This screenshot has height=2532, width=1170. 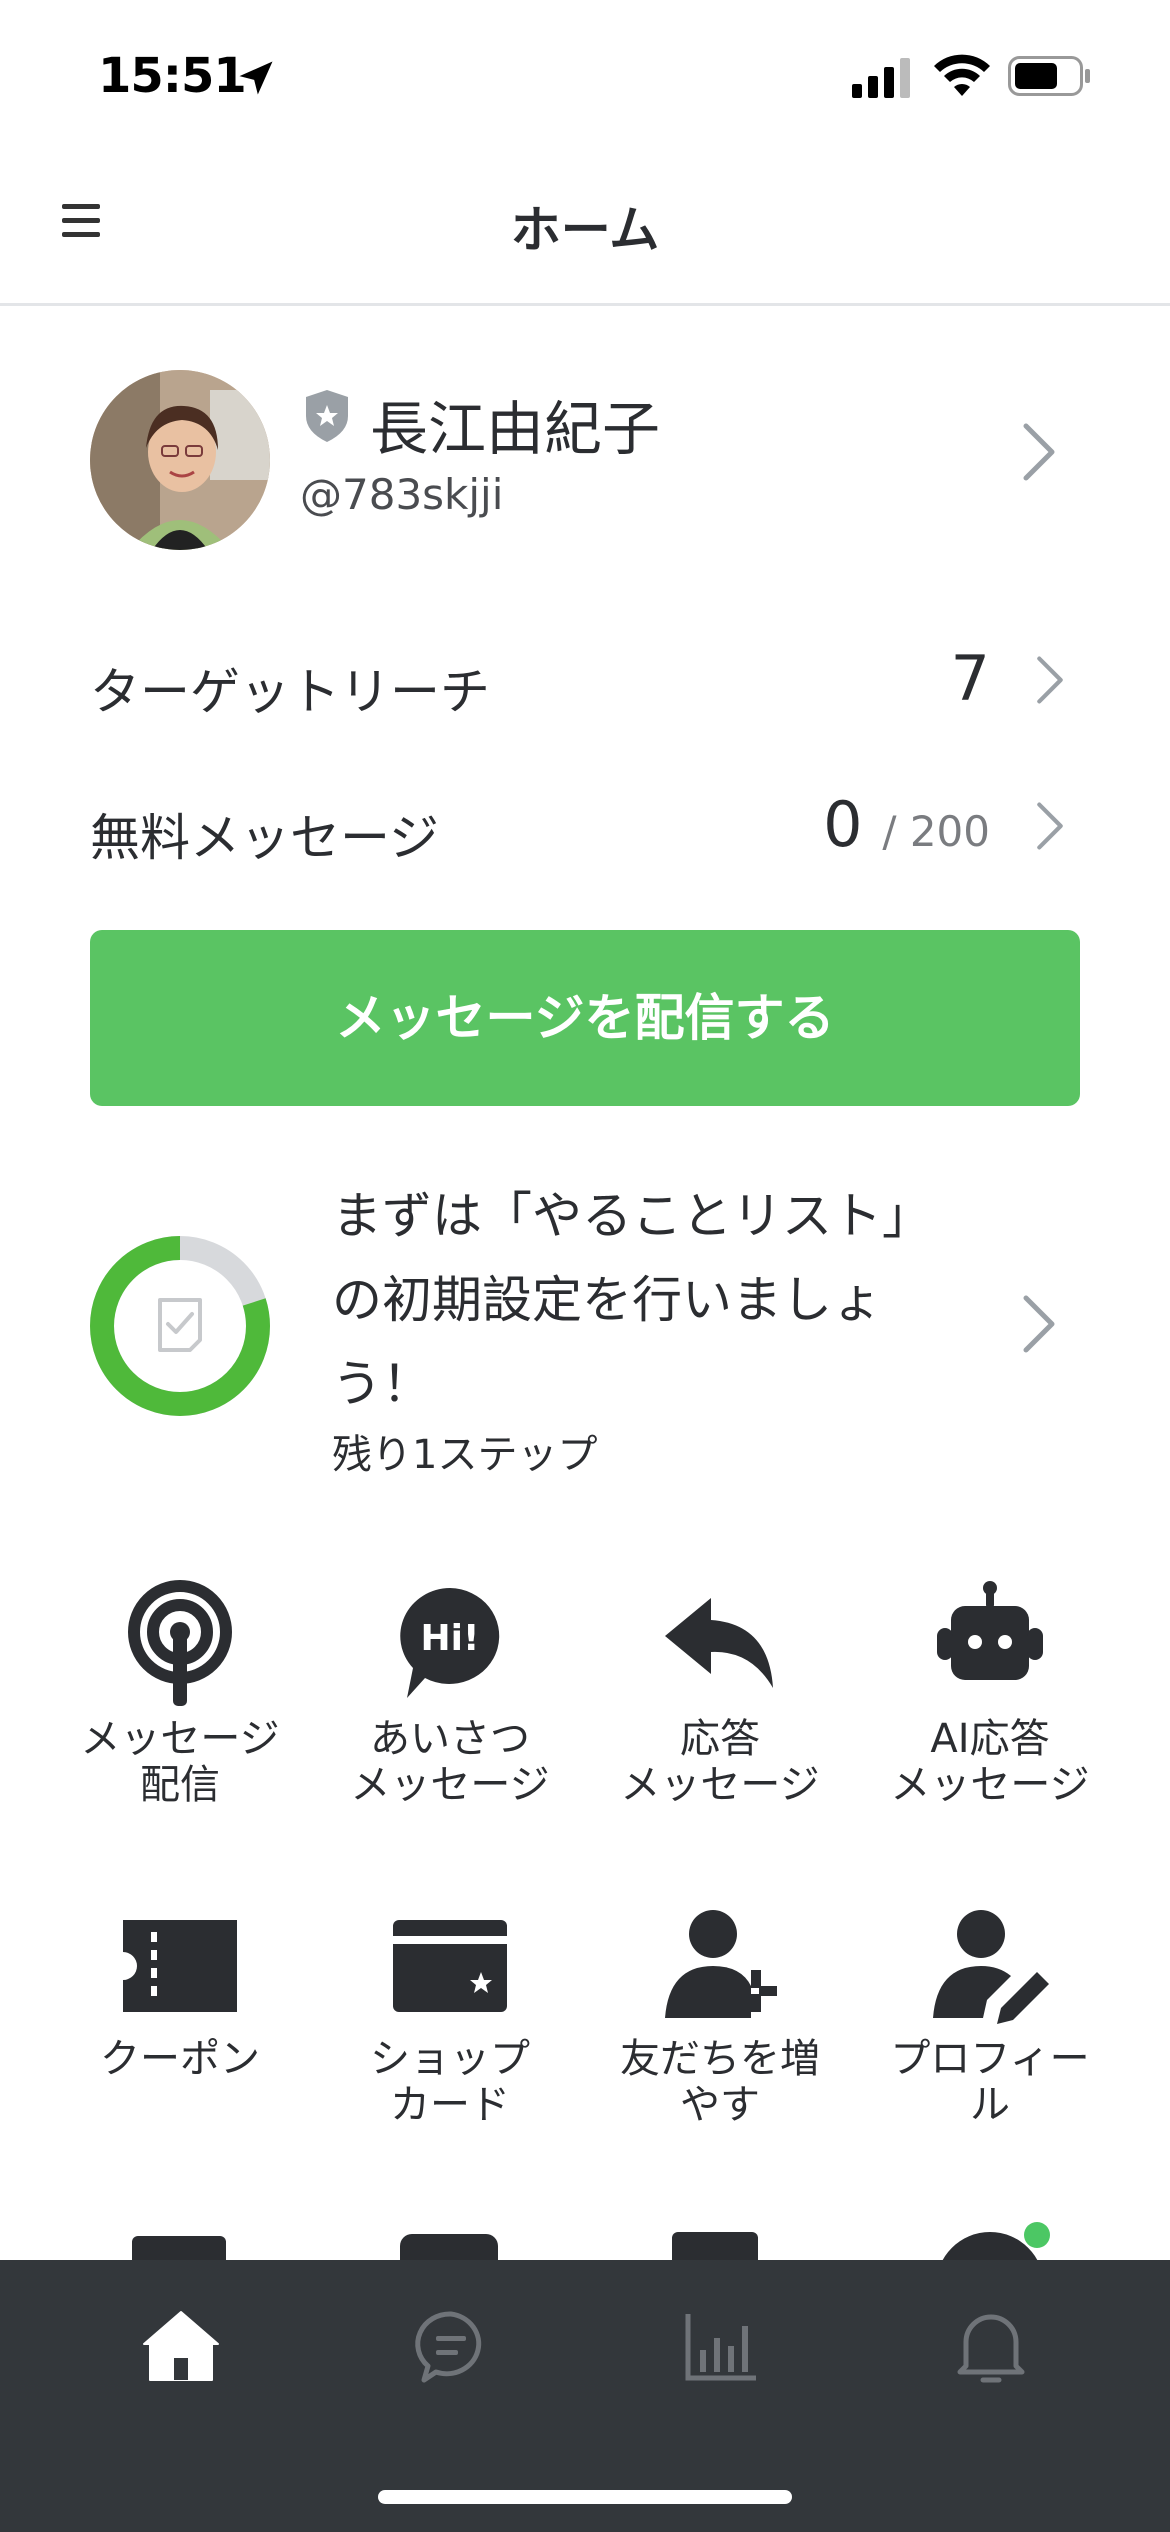 What do you see at coordinates (1037, 2235) in the screenshot?
I see `notification-dot` at bounding box center [1037, 2235].